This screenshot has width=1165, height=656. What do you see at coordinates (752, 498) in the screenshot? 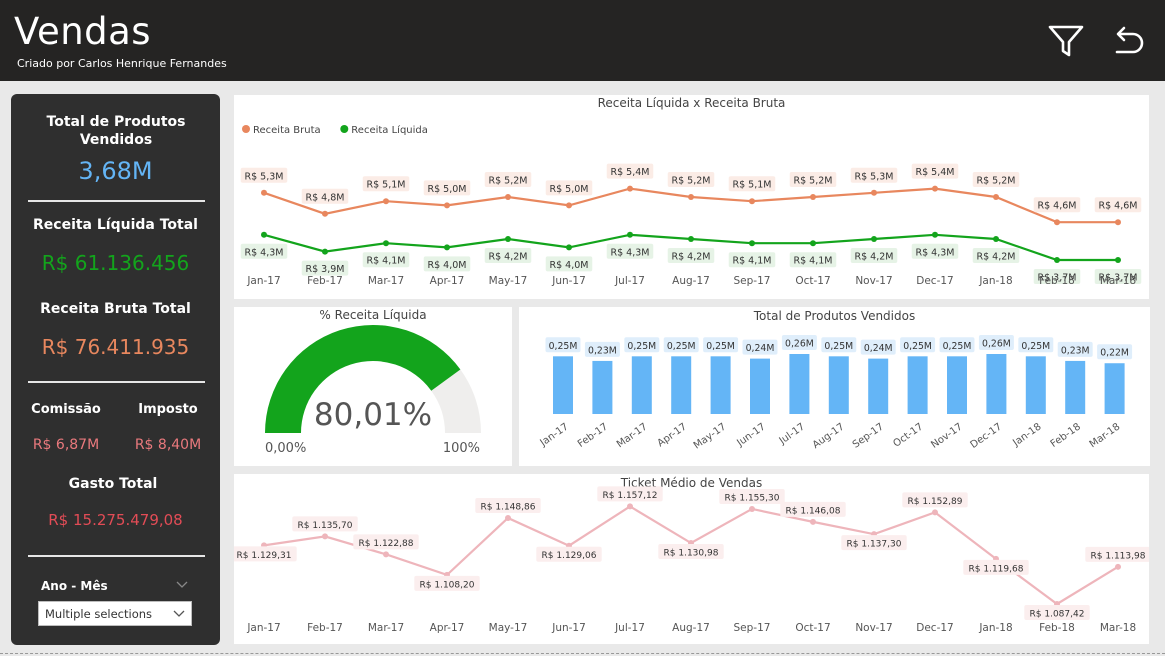
I see `data-label: R$ 1.155,30` at bounding box center [752, 498].